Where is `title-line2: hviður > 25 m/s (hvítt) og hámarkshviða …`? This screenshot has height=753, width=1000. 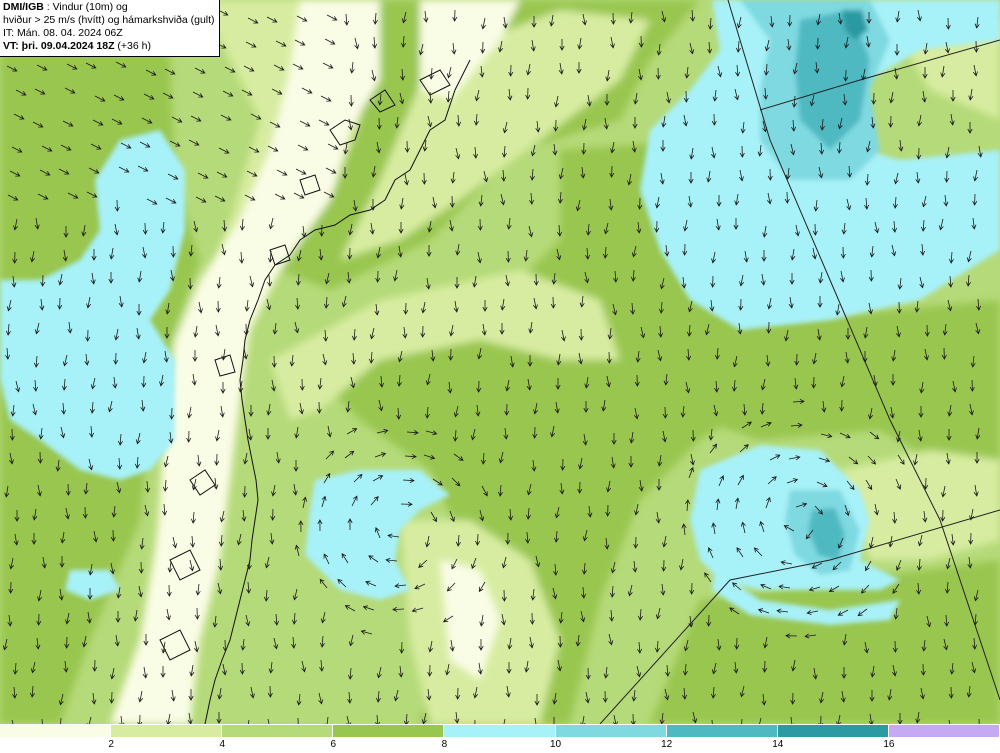 title-line2: hviður > 25 m/s (hvítt) og hámarkshviða … is located at coordinates (109, 20).